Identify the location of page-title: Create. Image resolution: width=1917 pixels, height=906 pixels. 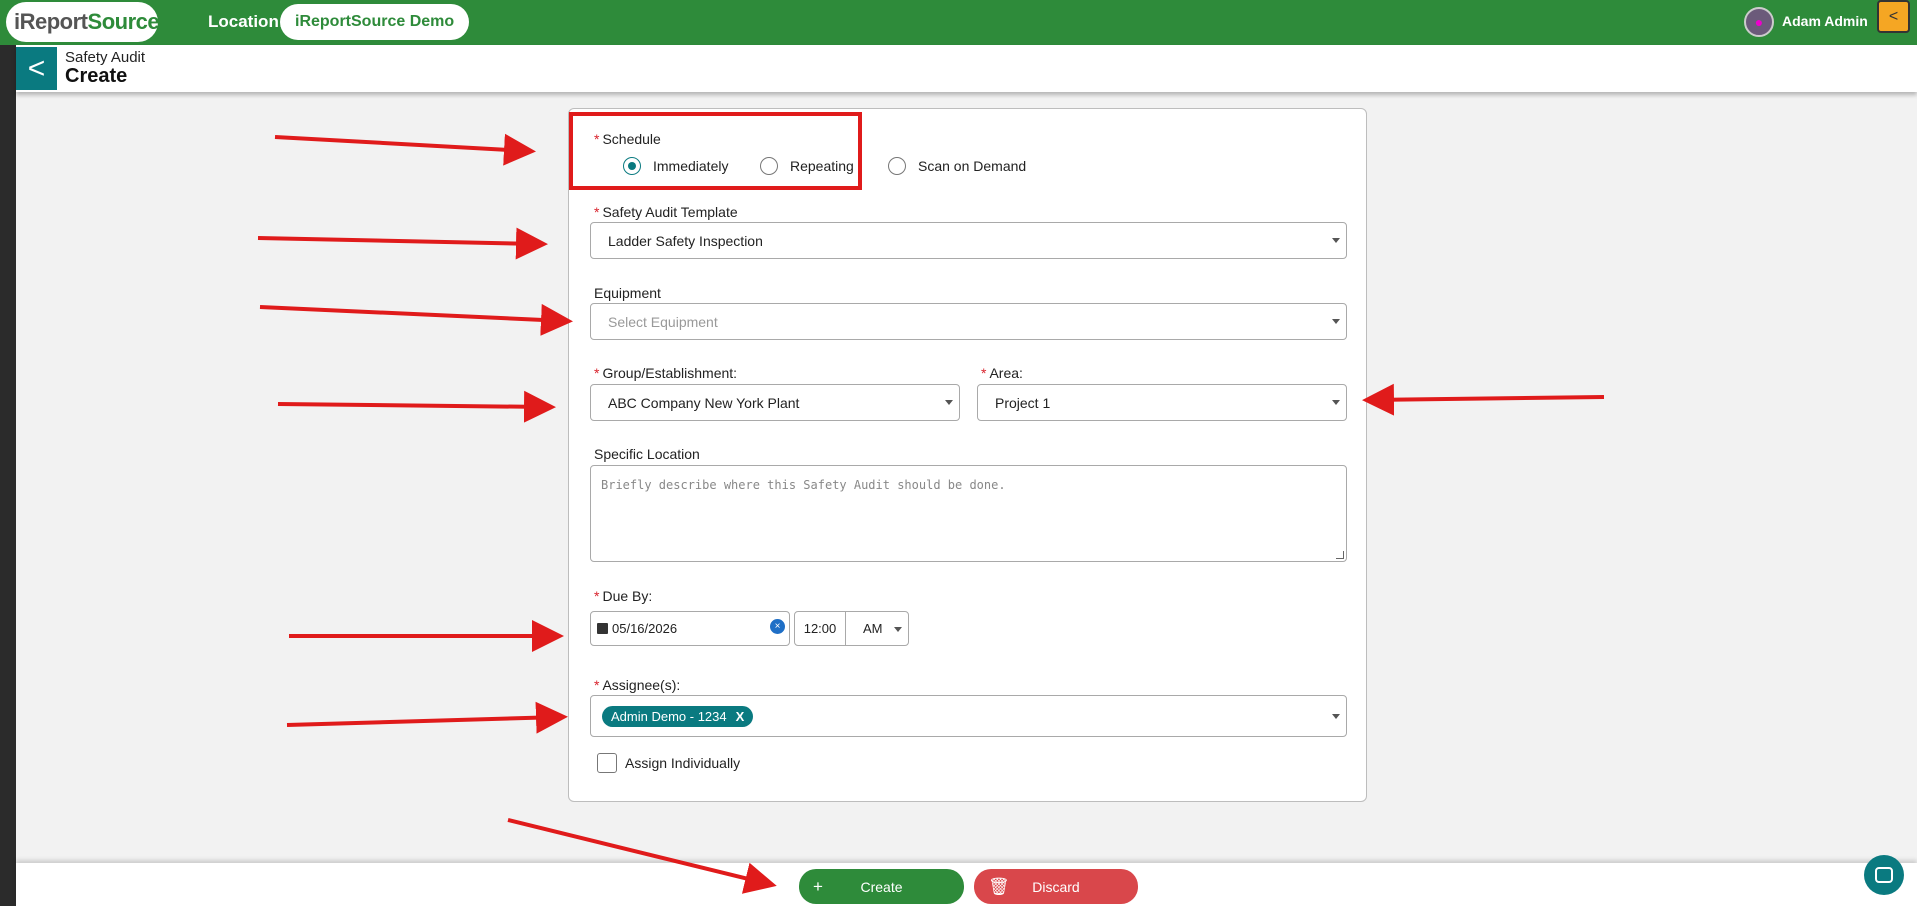
(96, 76).